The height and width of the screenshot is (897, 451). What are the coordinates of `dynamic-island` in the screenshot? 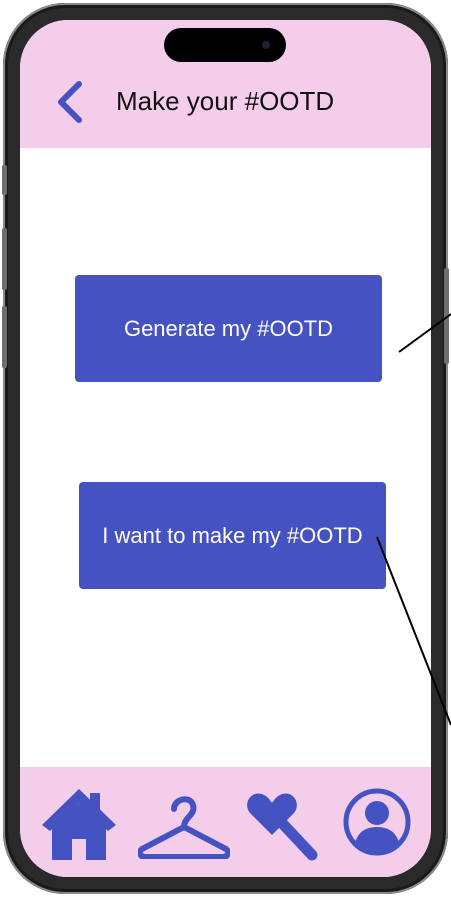 It's located at (225, 45).